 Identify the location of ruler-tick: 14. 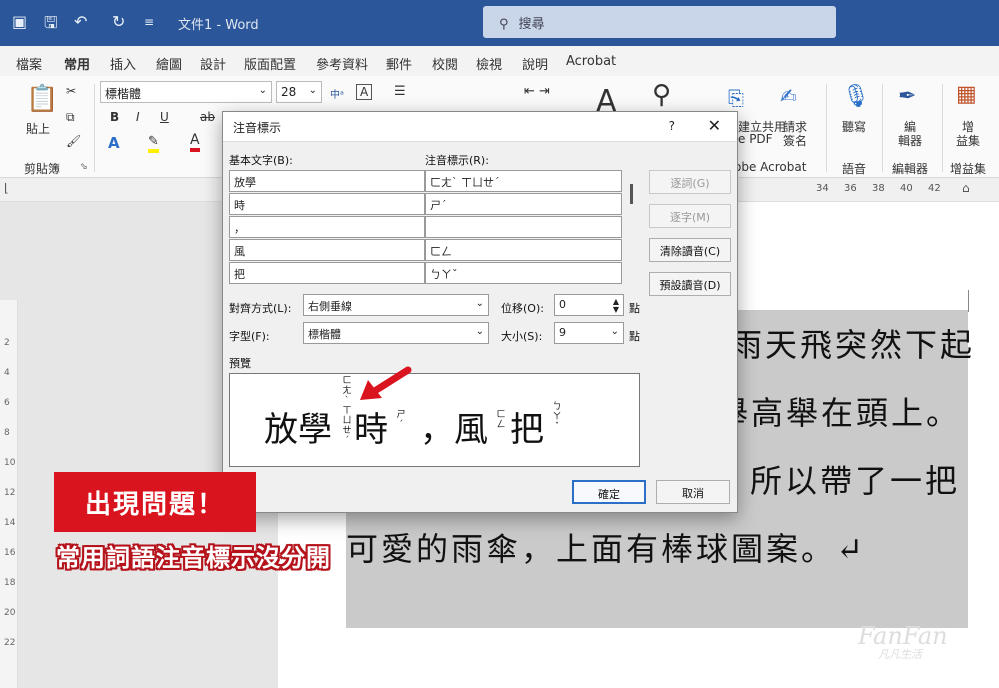
(10, 523).